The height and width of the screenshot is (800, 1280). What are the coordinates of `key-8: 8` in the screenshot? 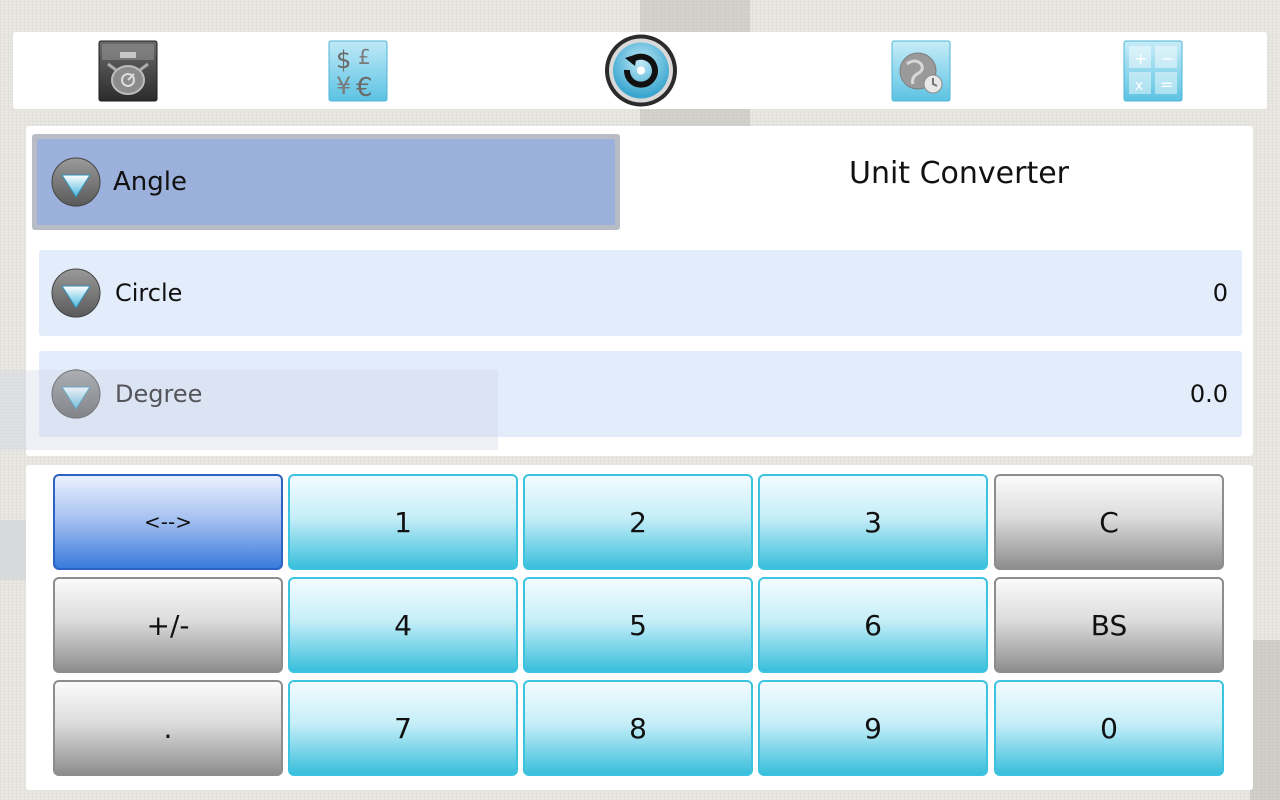 It's located at (638, 728).